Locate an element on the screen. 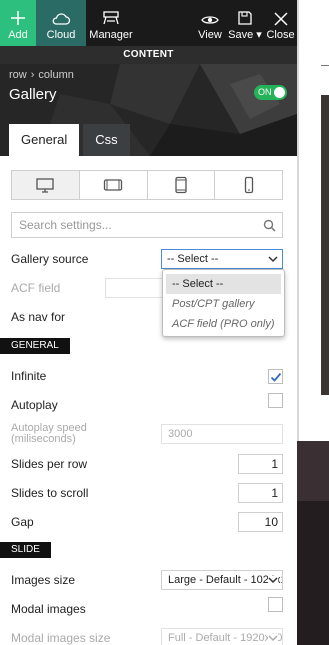 The height and width of the screenshot is (645, 329). gallery-source-value: -- Select -- is located at coordinates (193, 259).